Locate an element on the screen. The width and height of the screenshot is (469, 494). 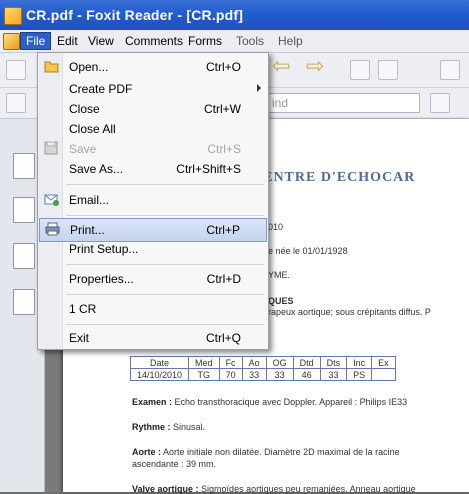
menu-tools: Tools is located at coordinates (250, 41).